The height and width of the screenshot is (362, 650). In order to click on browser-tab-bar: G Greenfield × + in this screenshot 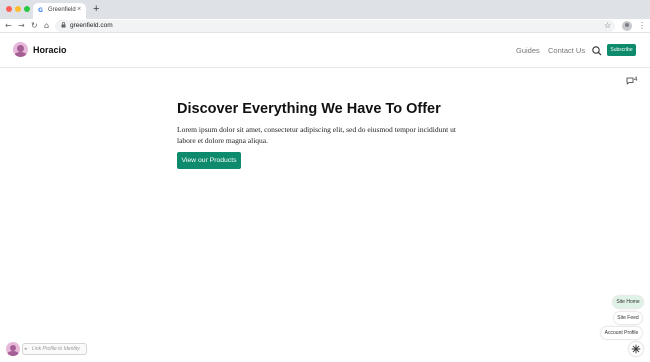, I will do `click(325, 9)`.